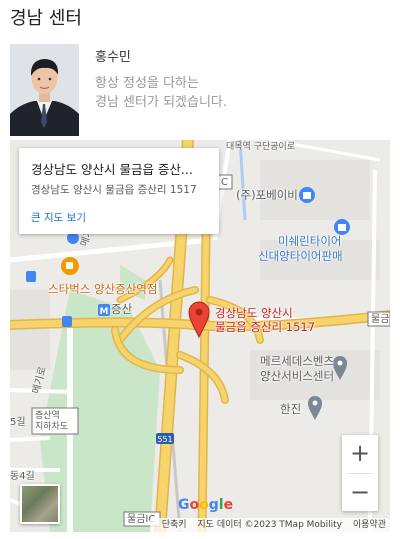 This screenshot has width=400, height=539. I want to click on map-data-attribution: 지도 데이터 ©2023 TMap Mobility, so click(269, 525).